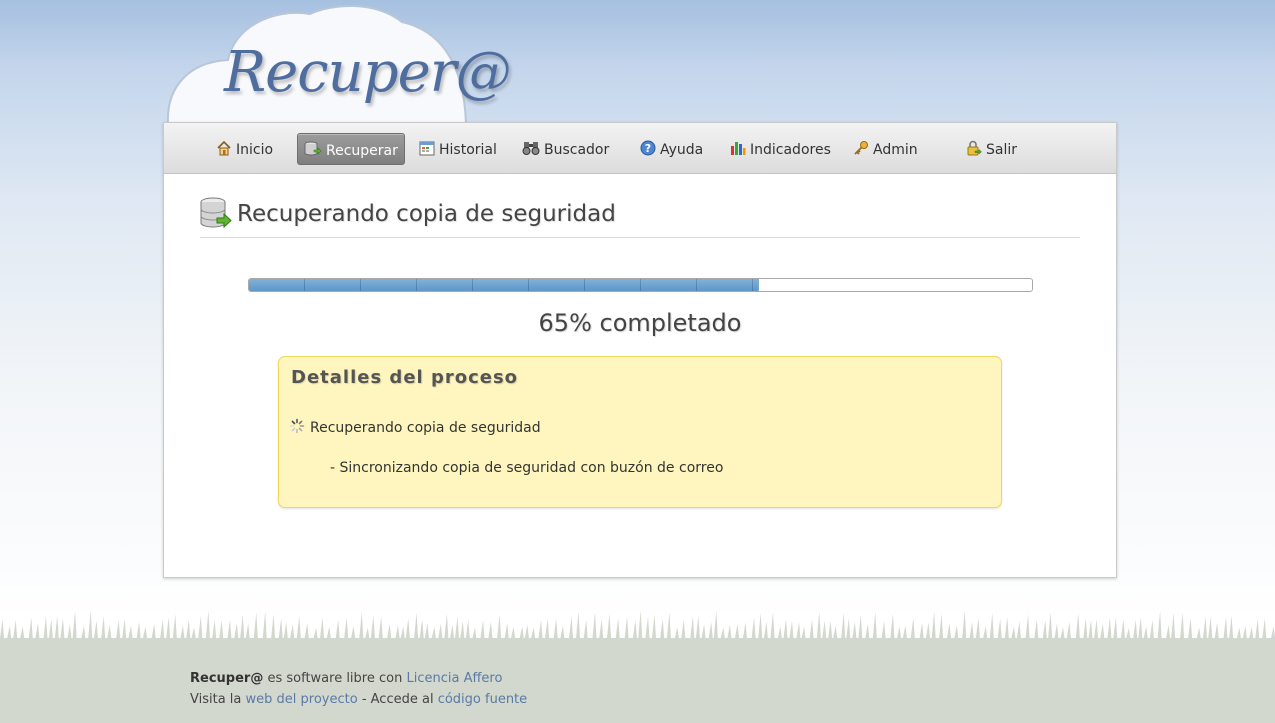 The image size is (1275, 723). I want to click on nav-item-inicio: Inicio, so click(244, 148).